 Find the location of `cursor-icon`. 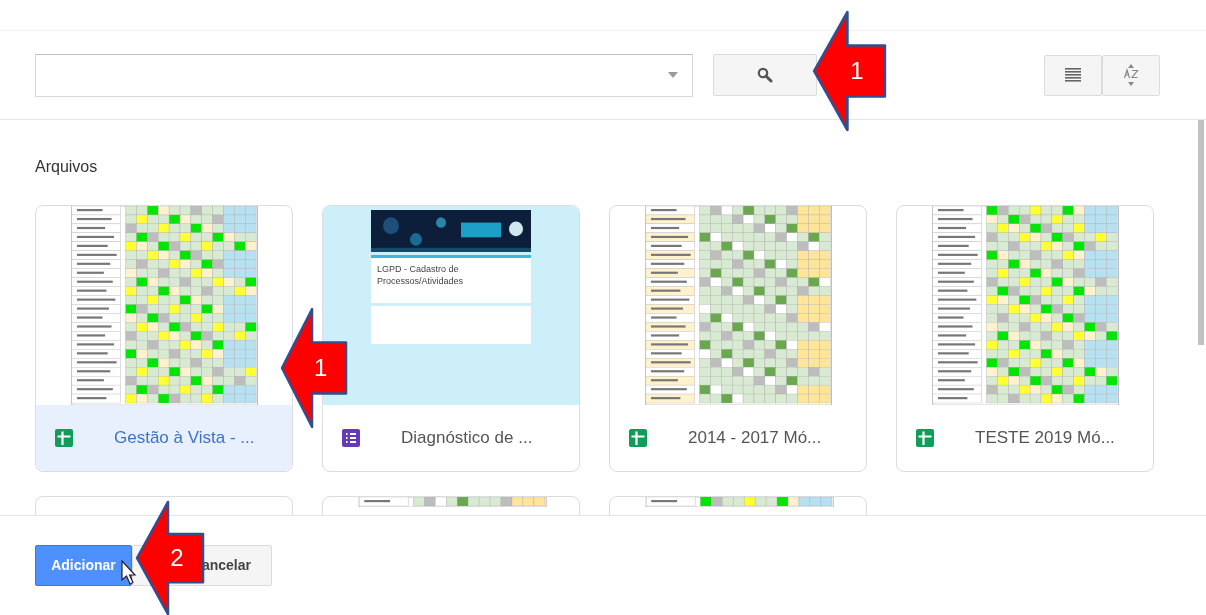

cursor-icon is located at coordinates (129, 573).